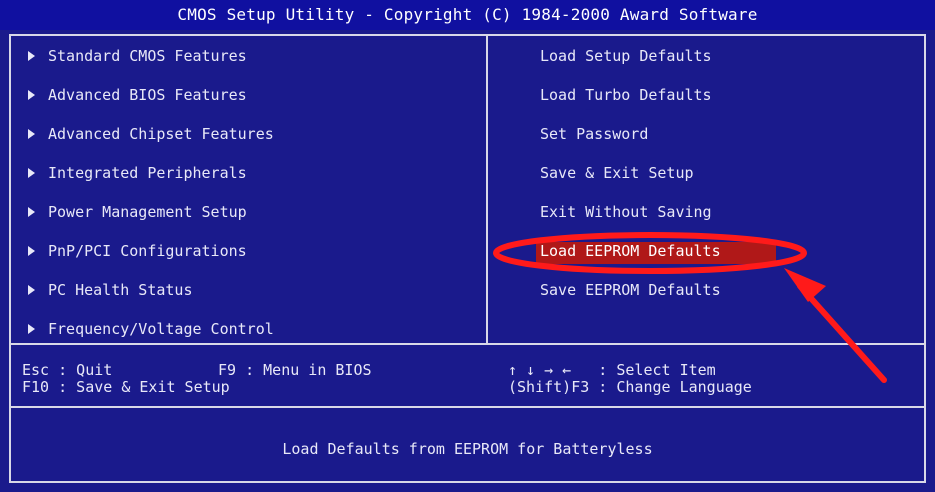 The image size is (935, 492). I want to click on pointer-arrow-icon, so click(835, 325).